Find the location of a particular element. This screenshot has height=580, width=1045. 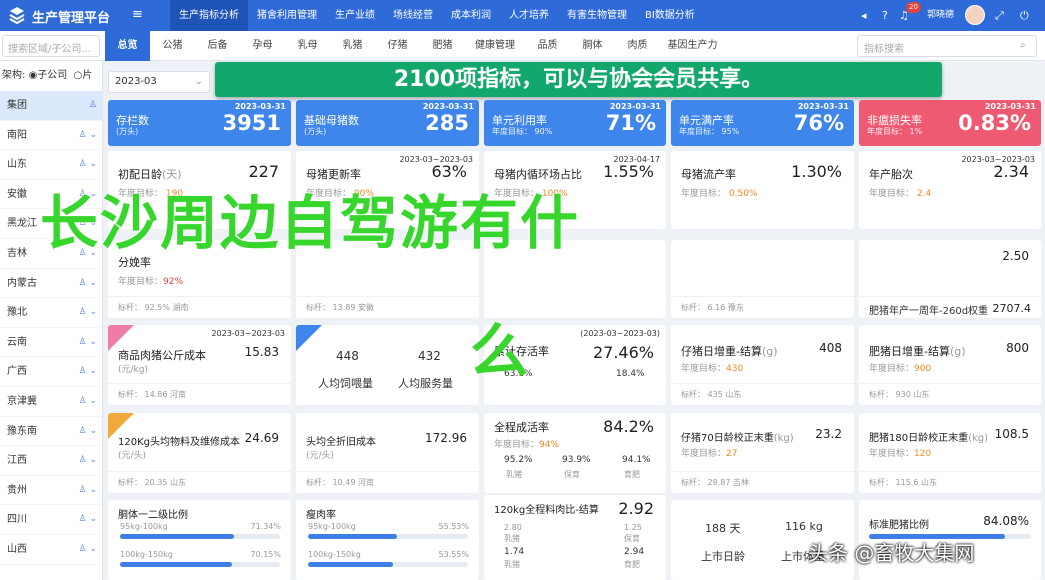

app-title: 生产管理平台 is located at coordinates (71, 18).